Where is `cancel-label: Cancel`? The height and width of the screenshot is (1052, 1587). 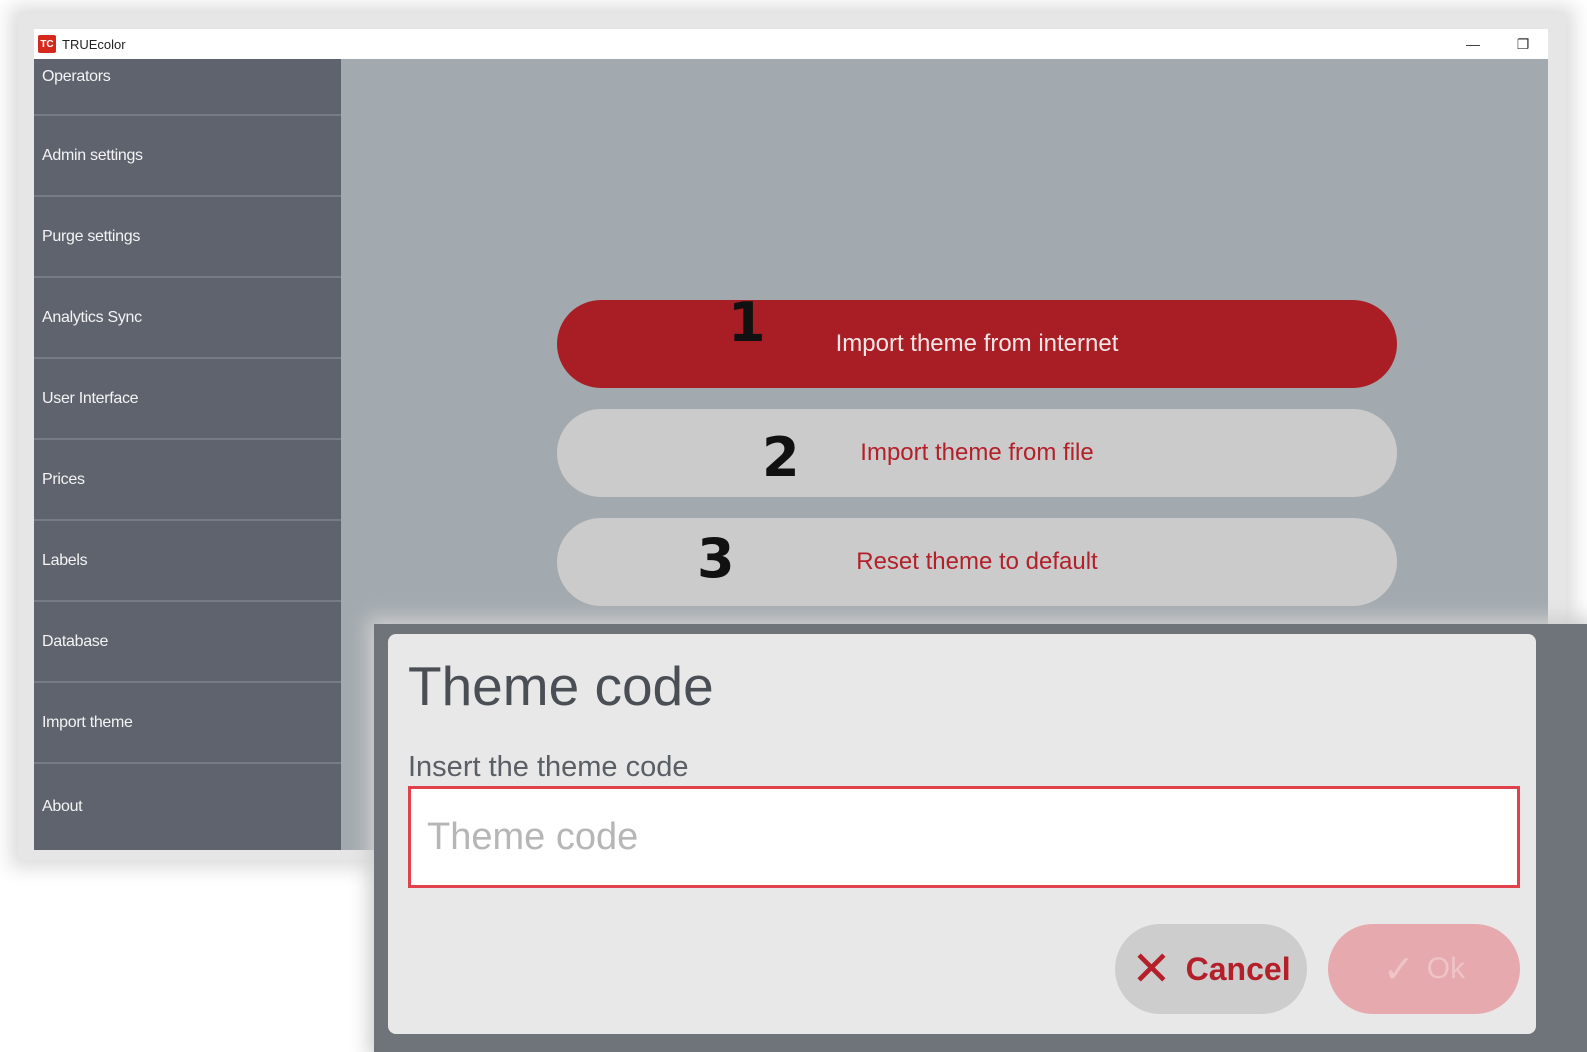 cancel-label: Cancel is located at coordinates (1238, 968).